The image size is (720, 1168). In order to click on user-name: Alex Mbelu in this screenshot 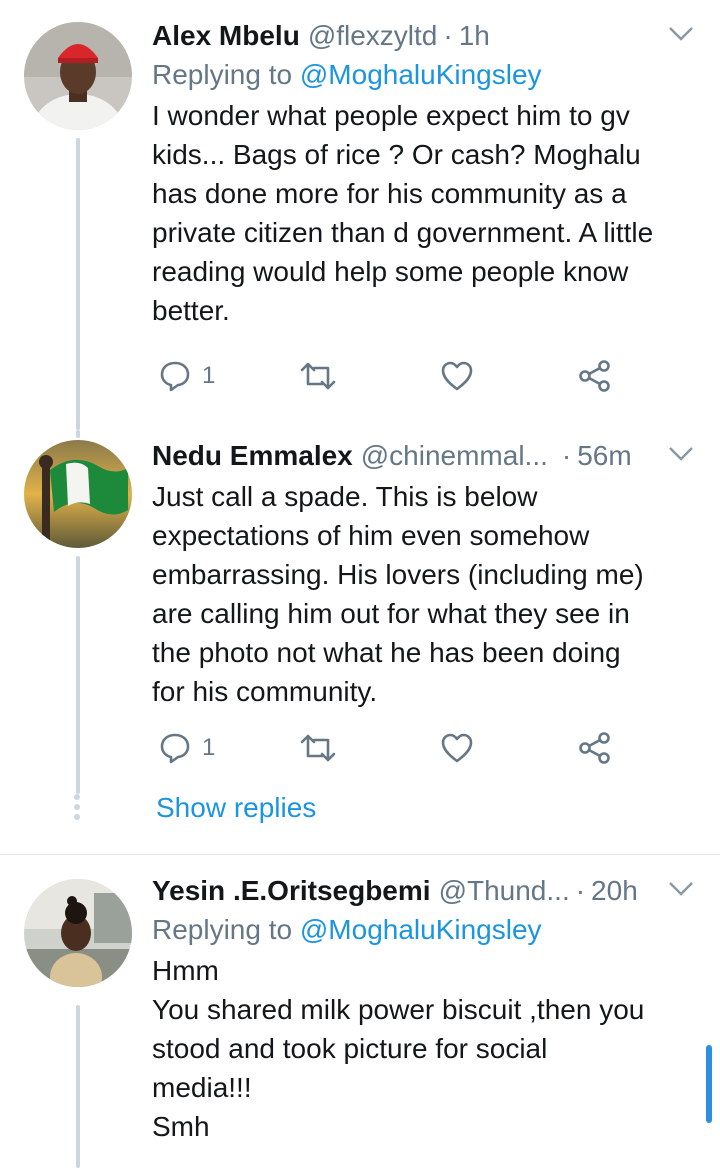, I will do `click(226, 36)`.